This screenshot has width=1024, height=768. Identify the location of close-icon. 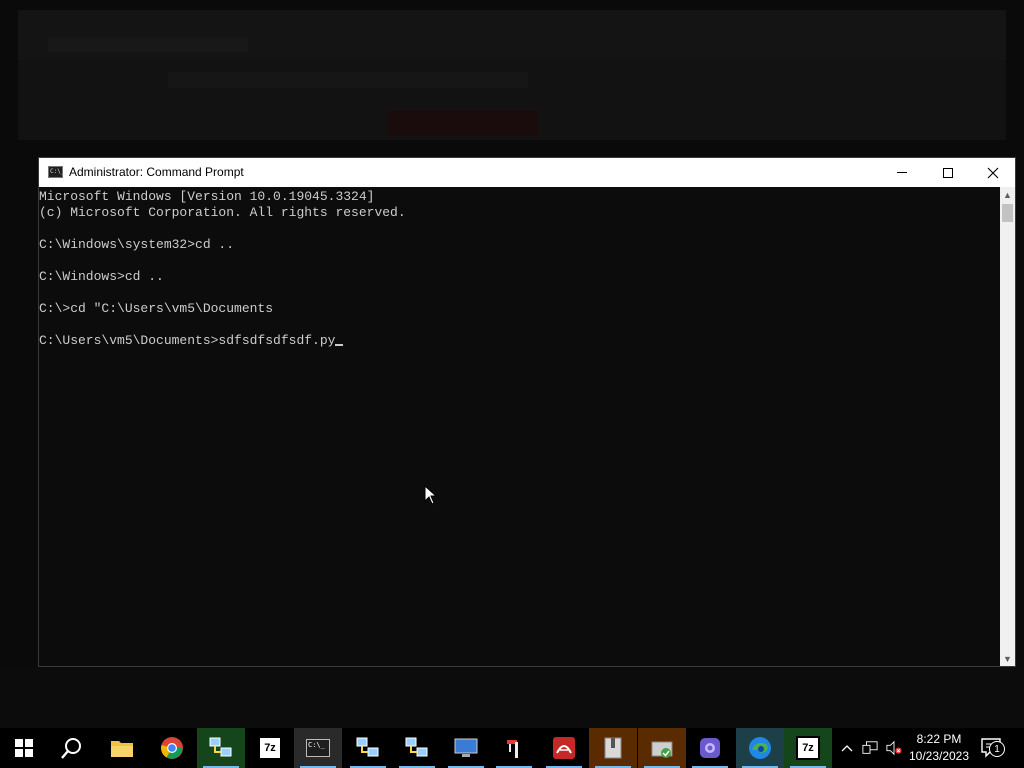
(993, 172).